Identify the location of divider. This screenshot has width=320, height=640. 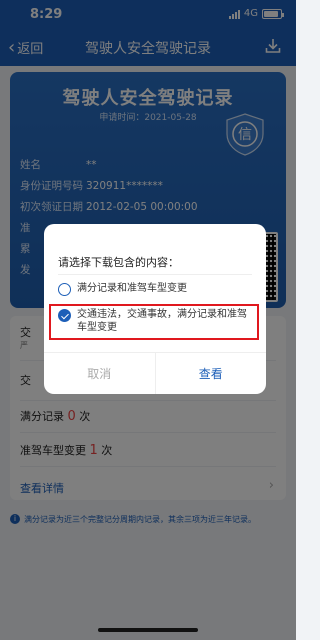
(155, 274).